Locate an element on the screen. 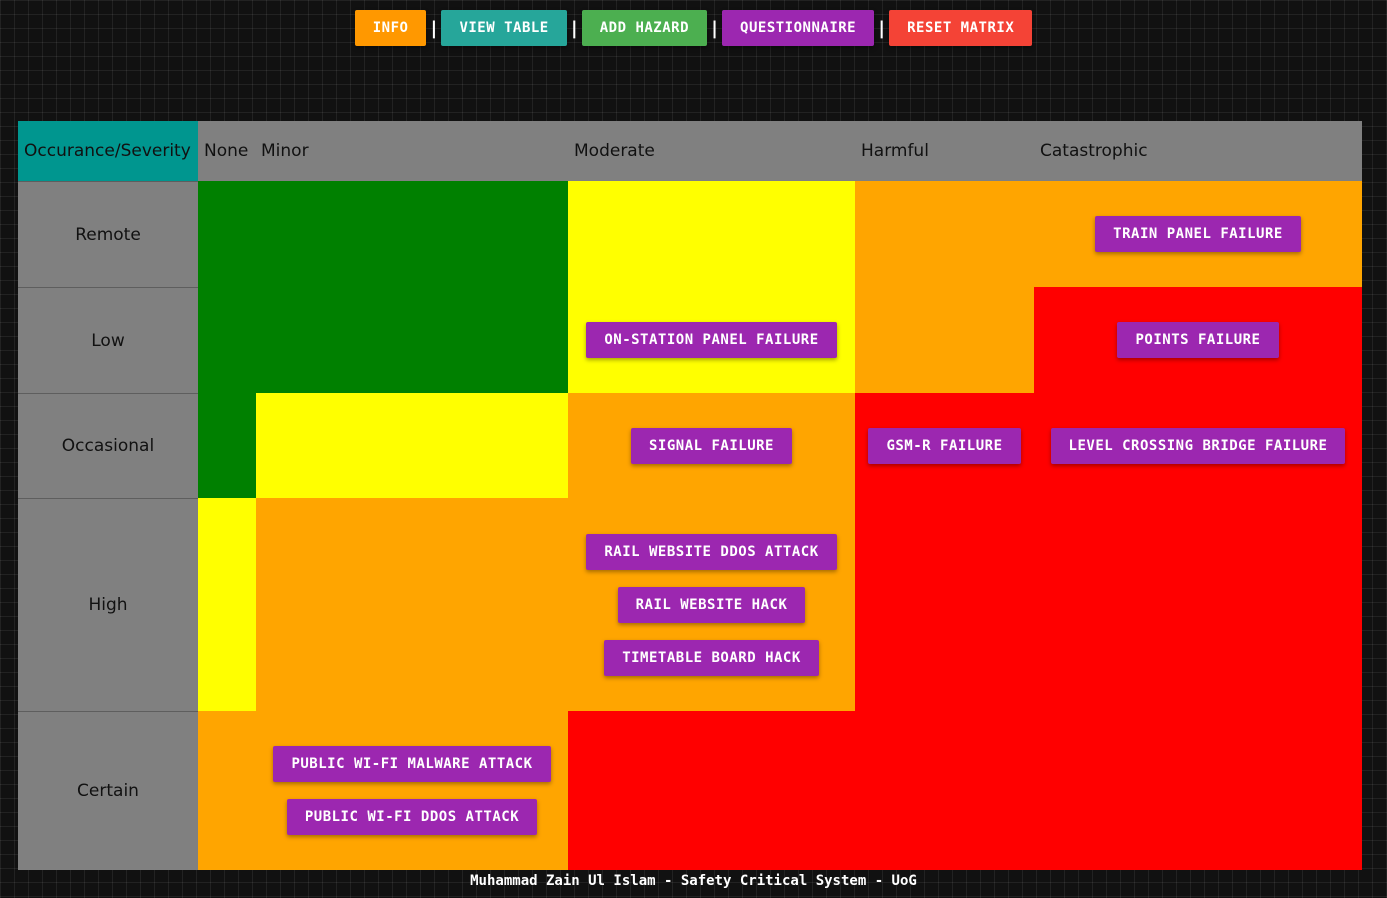 This screenshot has height=898, width=1387. cell-low-moderate: ON-STATION PANEL FAILURE is located at coordinates (711, 340).